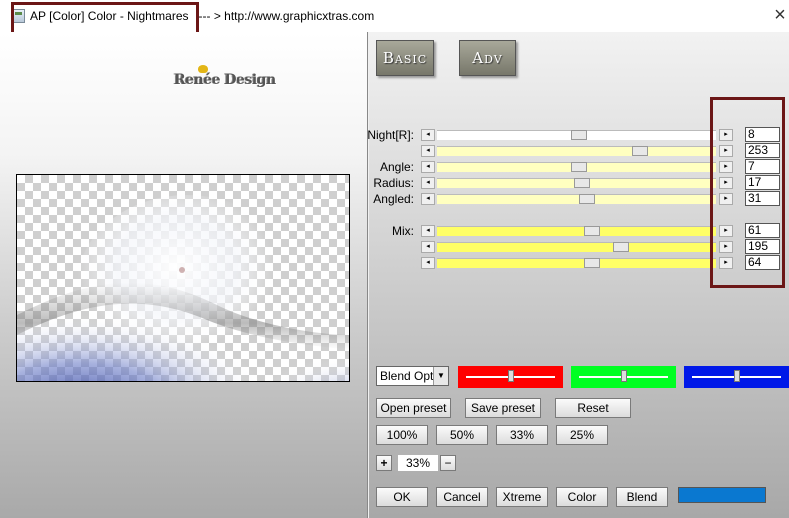 The width and height of the screenshot is (789, 518). Describe the element at coordinates (418, 463) in the screenshot. I see `zoom-value: 33%` at that location.